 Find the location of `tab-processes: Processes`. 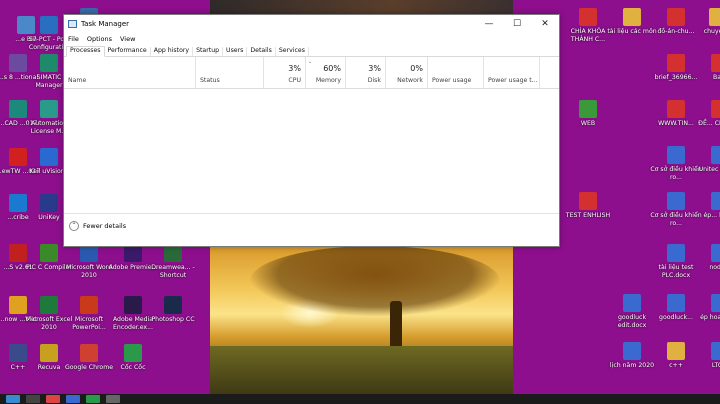

tab-processes: Processes is located at coordinates (85, 51).